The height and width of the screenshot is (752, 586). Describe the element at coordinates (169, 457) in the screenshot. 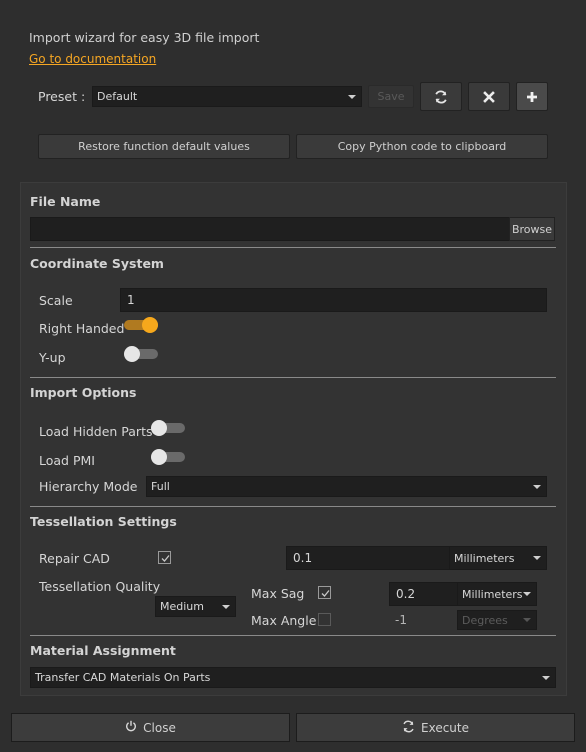

I see `load-pmi-toggle` at that location.